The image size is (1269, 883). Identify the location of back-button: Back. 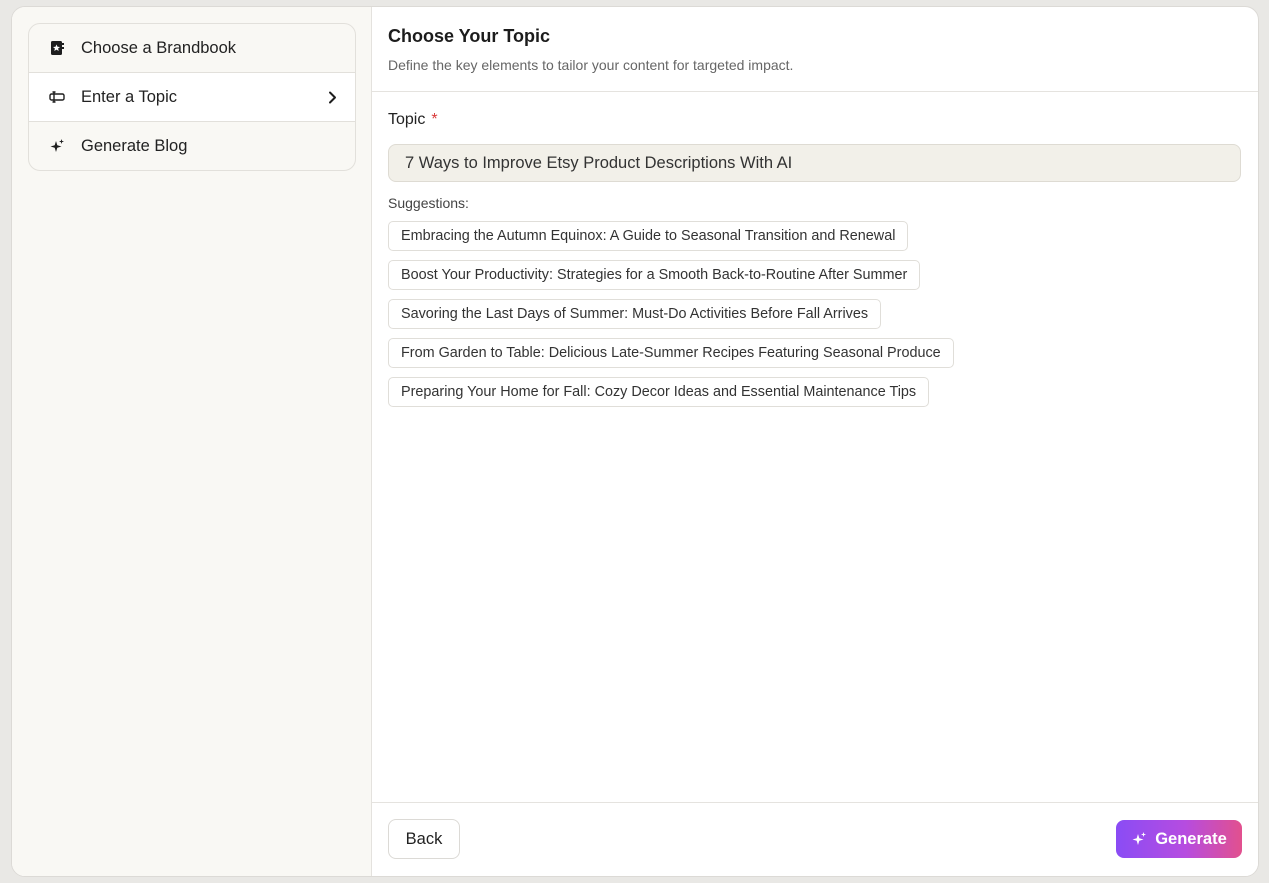
(424, 839).